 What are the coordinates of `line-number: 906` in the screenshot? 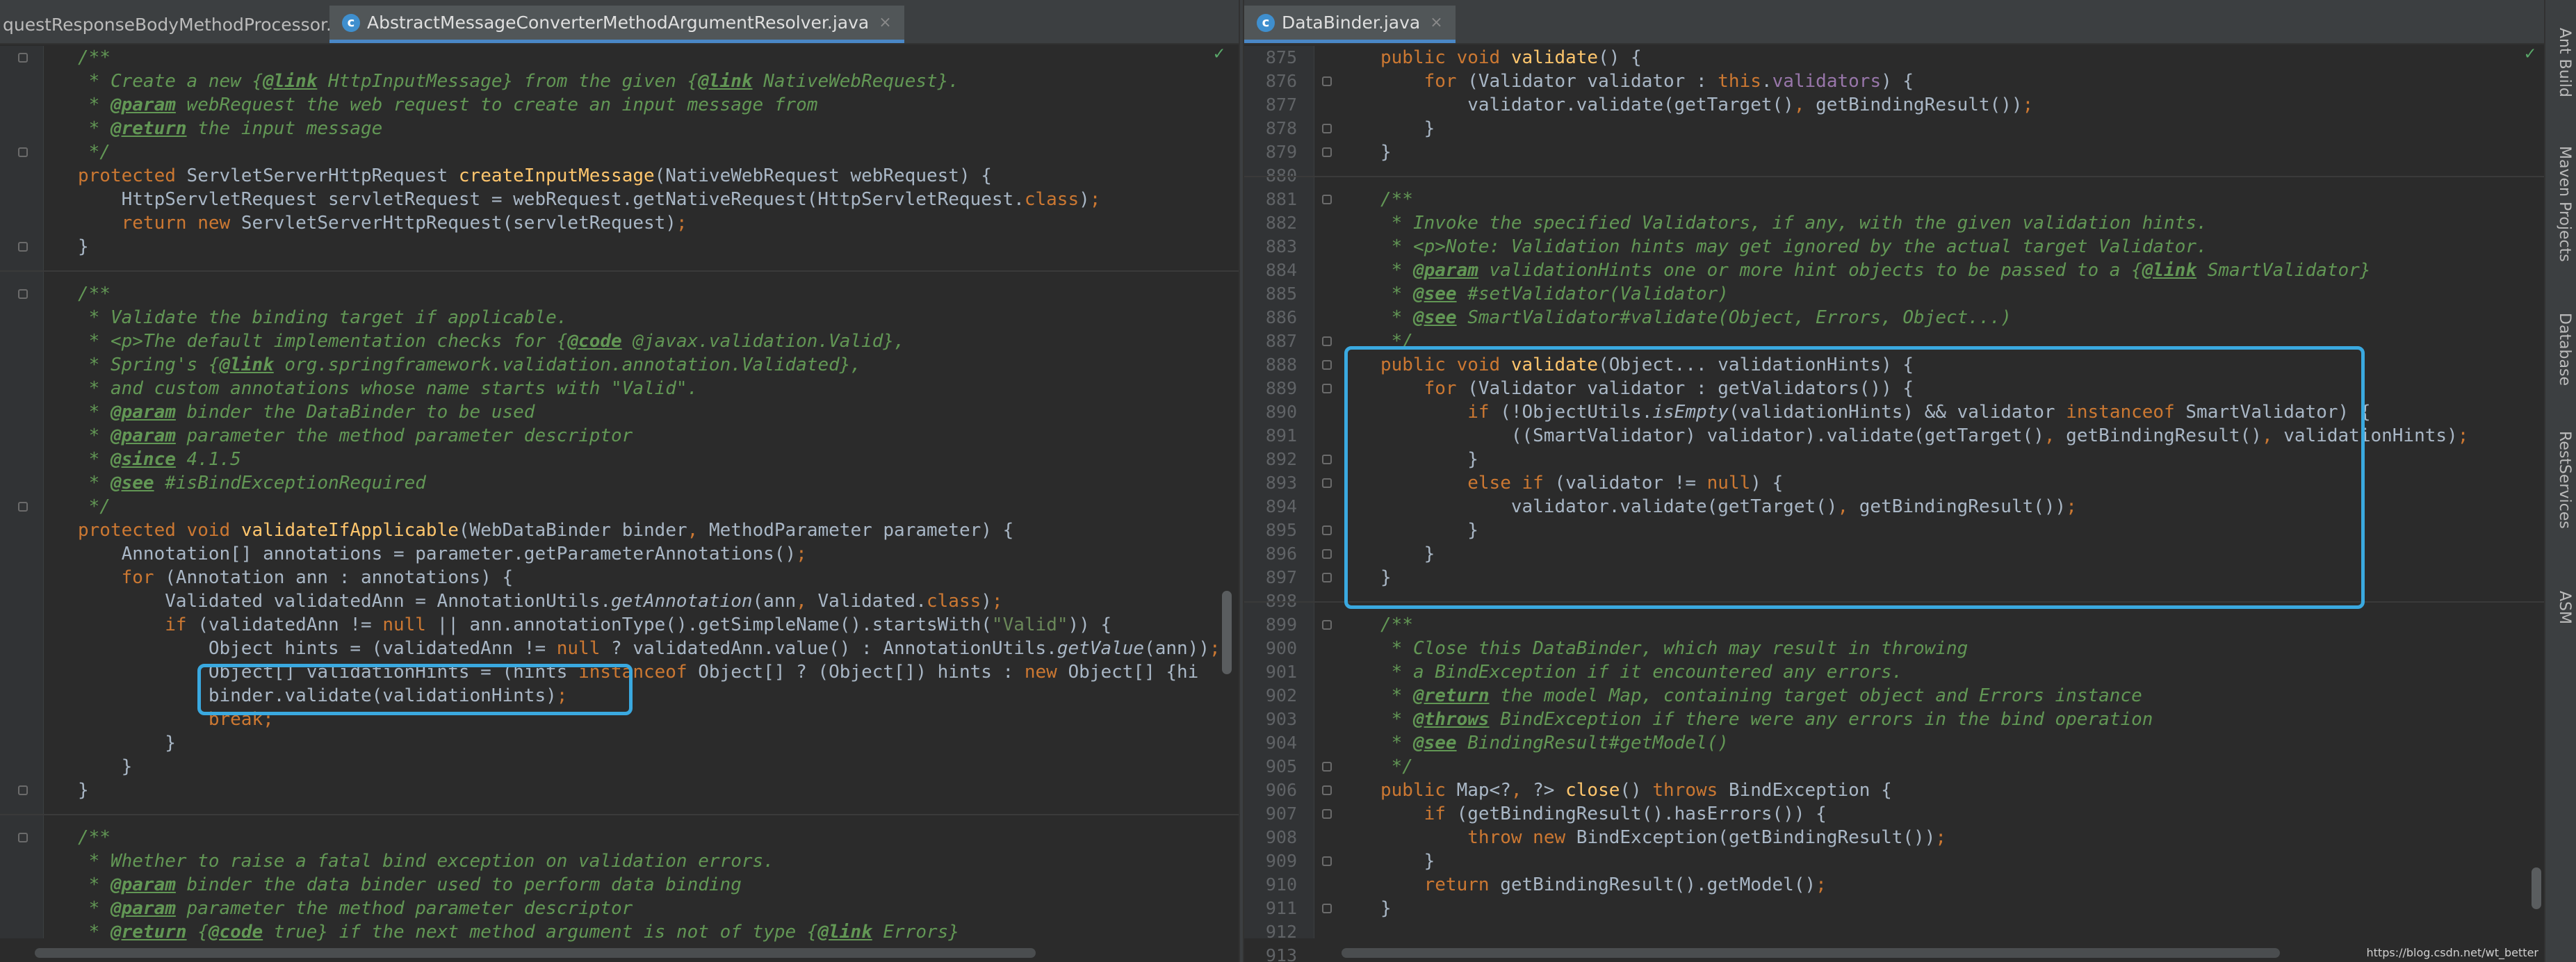 It's located at (1281, 790).